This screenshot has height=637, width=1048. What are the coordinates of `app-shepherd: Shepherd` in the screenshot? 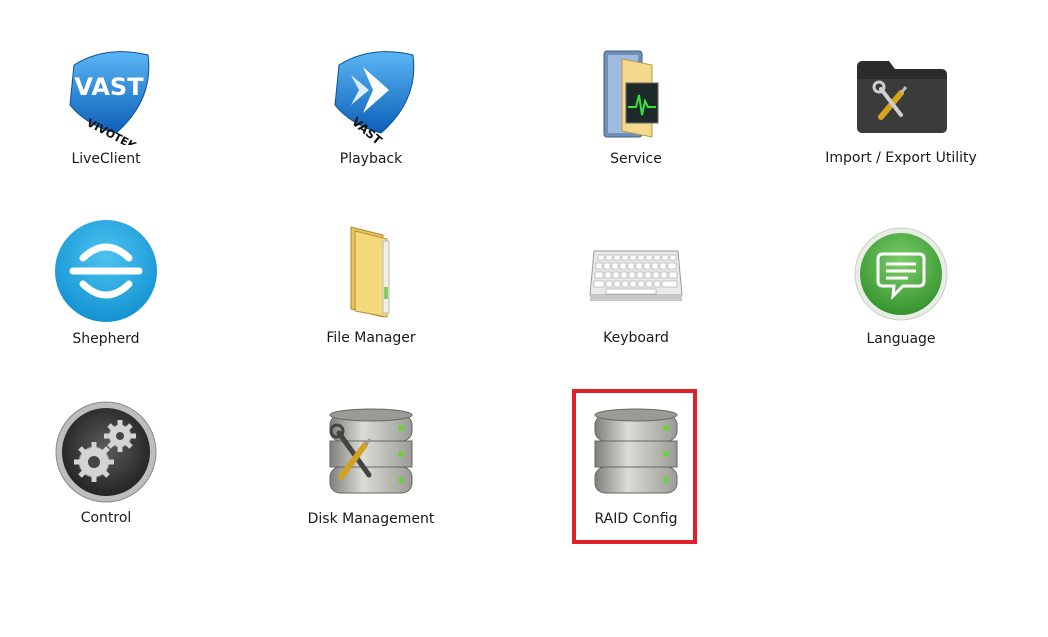 It's located at (106, 293).